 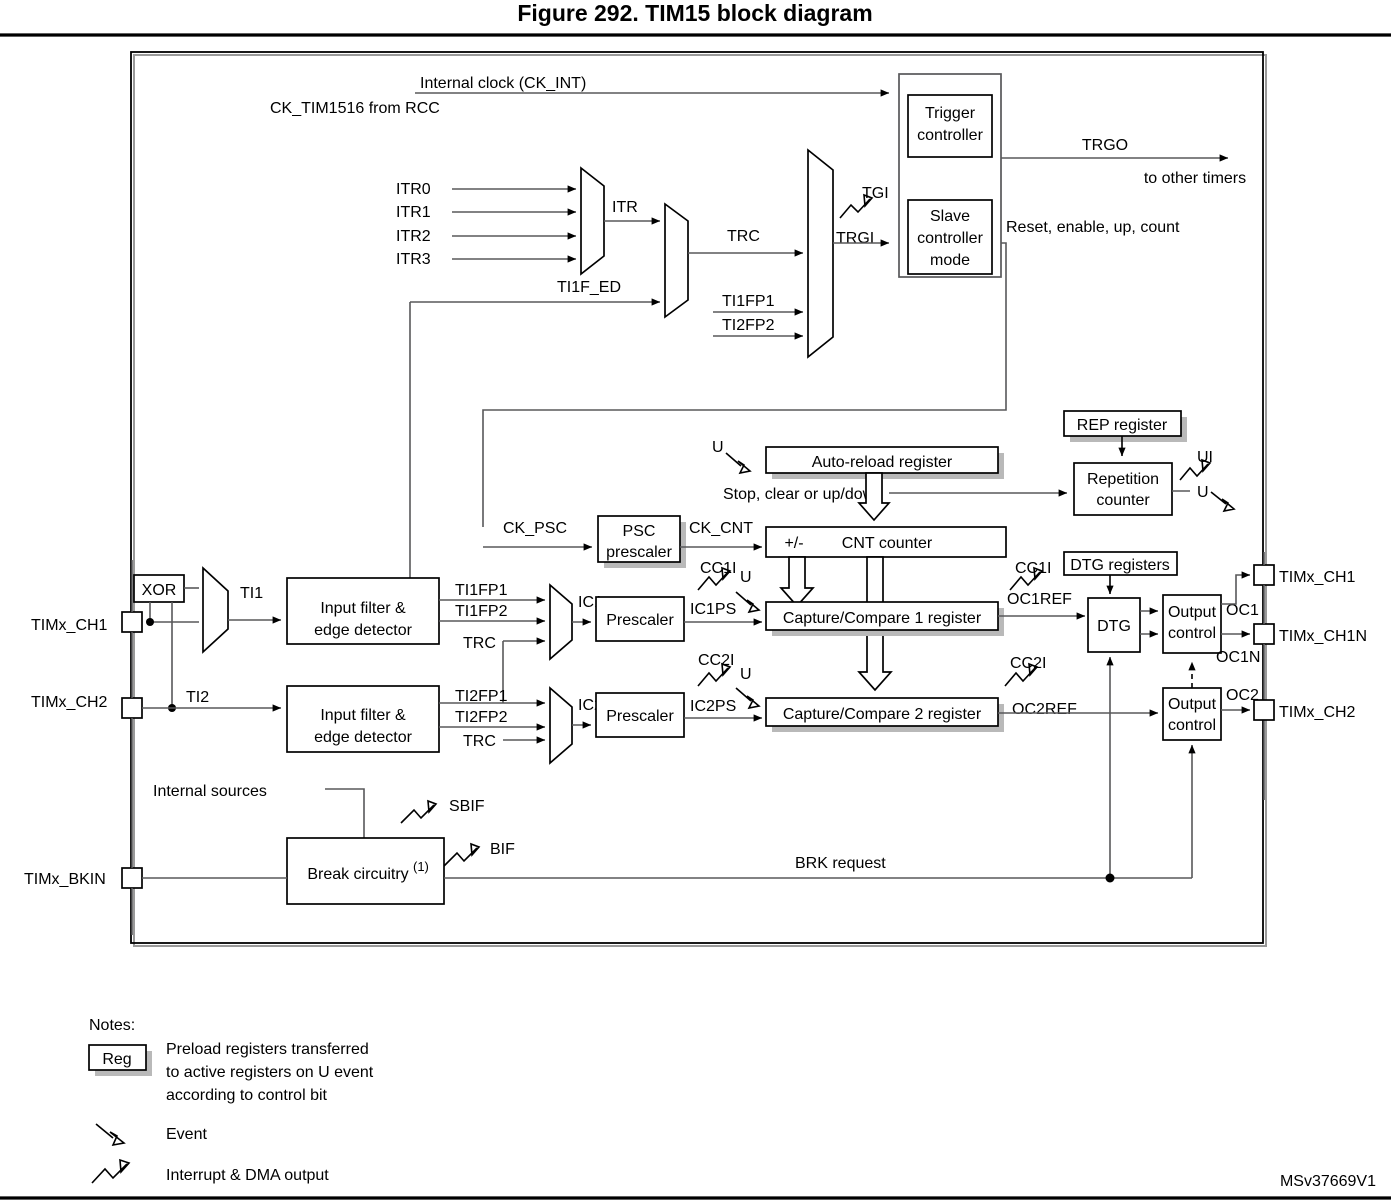 I want to click on psc-line2: prescaler, so click(x=639, y=552).